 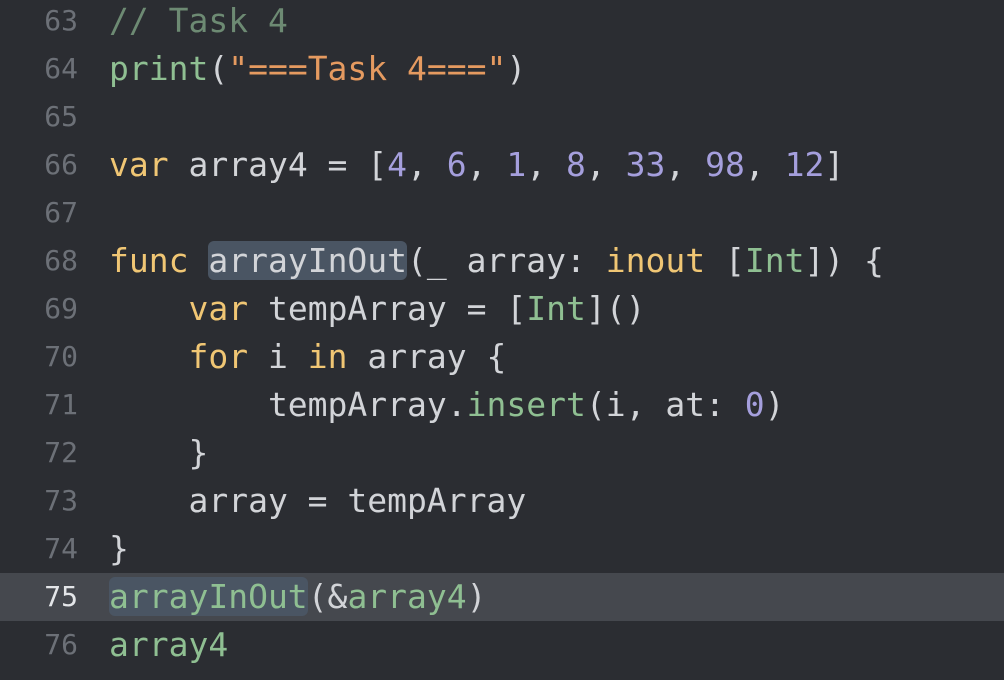 I want to click on code-line: 64 print("===Task 4==="), so click(x=502, y=69).